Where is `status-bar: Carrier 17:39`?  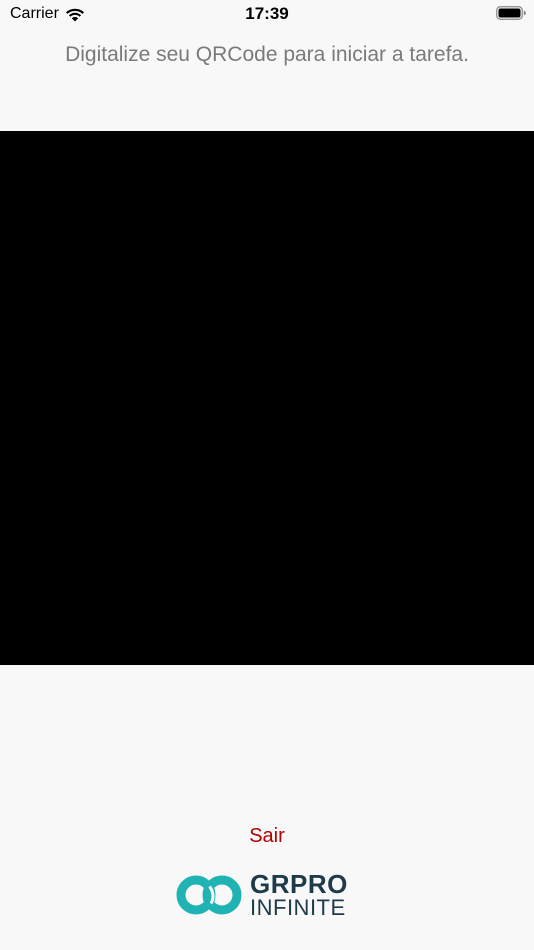
status-bar: Carrier 17:39 is located at coordinates (267, 14).